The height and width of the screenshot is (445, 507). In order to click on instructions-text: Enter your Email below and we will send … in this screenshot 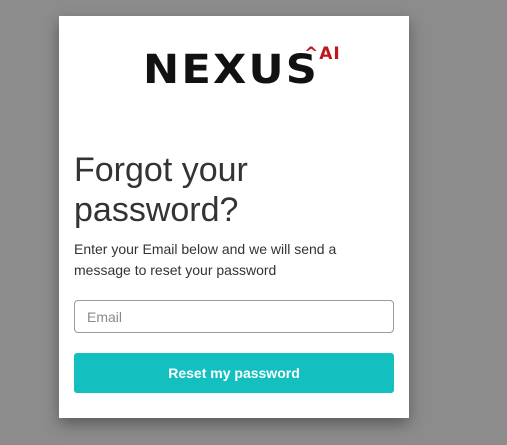, I will do `click(205, 259)`.